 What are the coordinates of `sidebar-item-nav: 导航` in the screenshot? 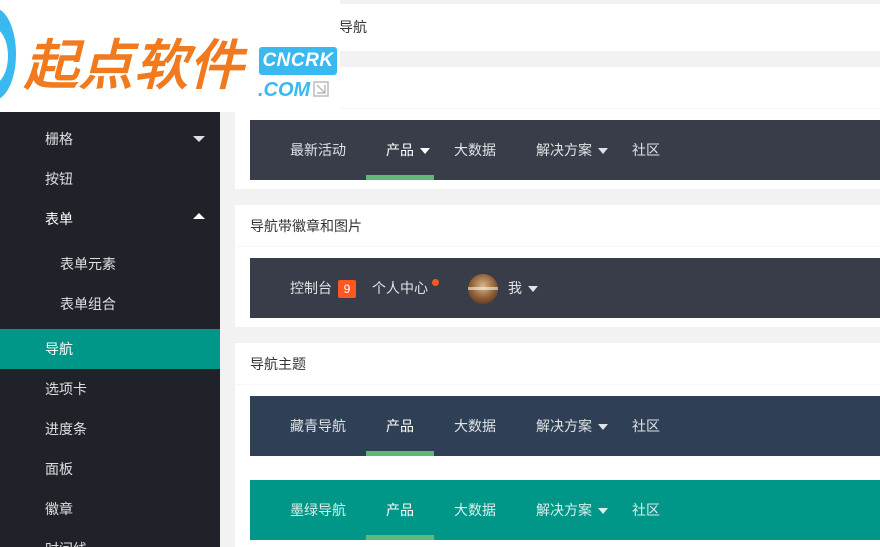 It's located at (110, 349).